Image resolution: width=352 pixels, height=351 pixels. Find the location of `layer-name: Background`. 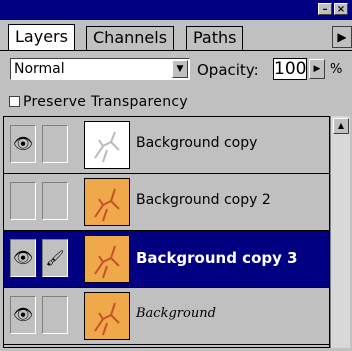

layer-name: Background is located at coordinates (176, 313).